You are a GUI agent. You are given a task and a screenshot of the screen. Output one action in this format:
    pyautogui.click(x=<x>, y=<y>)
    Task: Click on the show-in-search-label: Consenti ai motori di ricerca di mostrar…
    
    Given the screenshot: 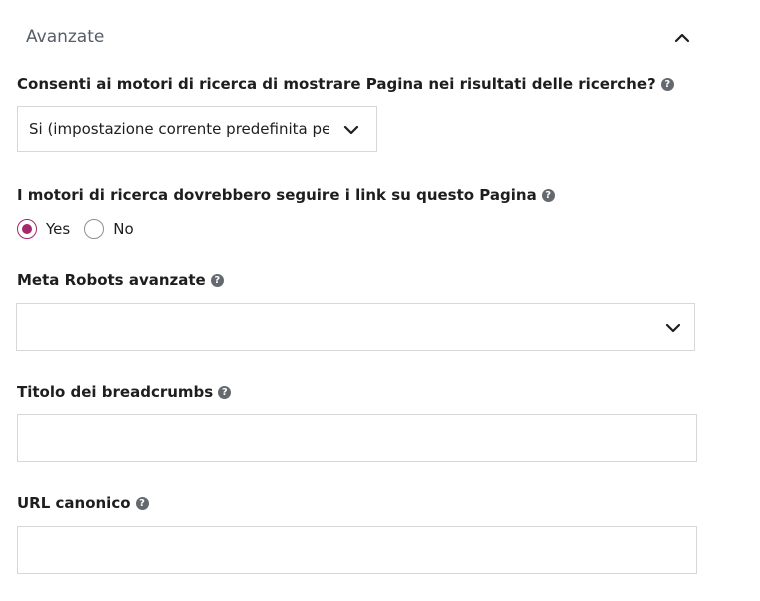 What is the action you would take?
    pyautogui.click(x=345, y=84)
    